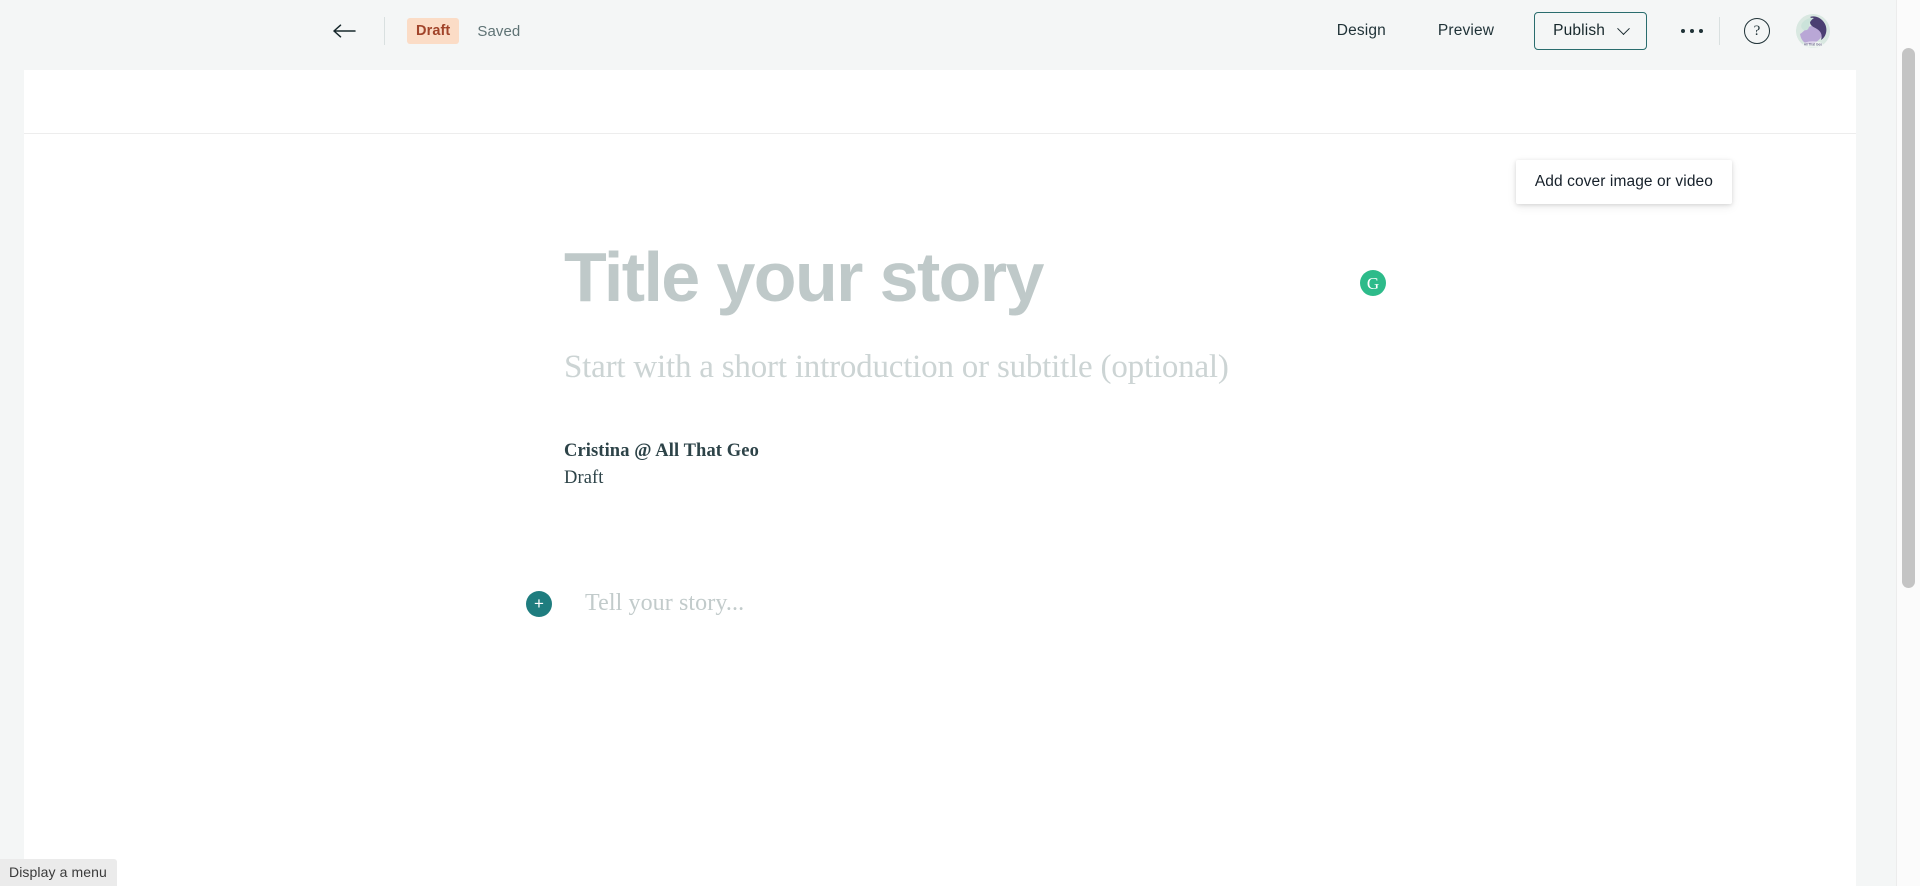 The height and width of the screenshot is (886, 1920). I want to click on add-cover-button: Add cover image or video, so click(1623, 182).